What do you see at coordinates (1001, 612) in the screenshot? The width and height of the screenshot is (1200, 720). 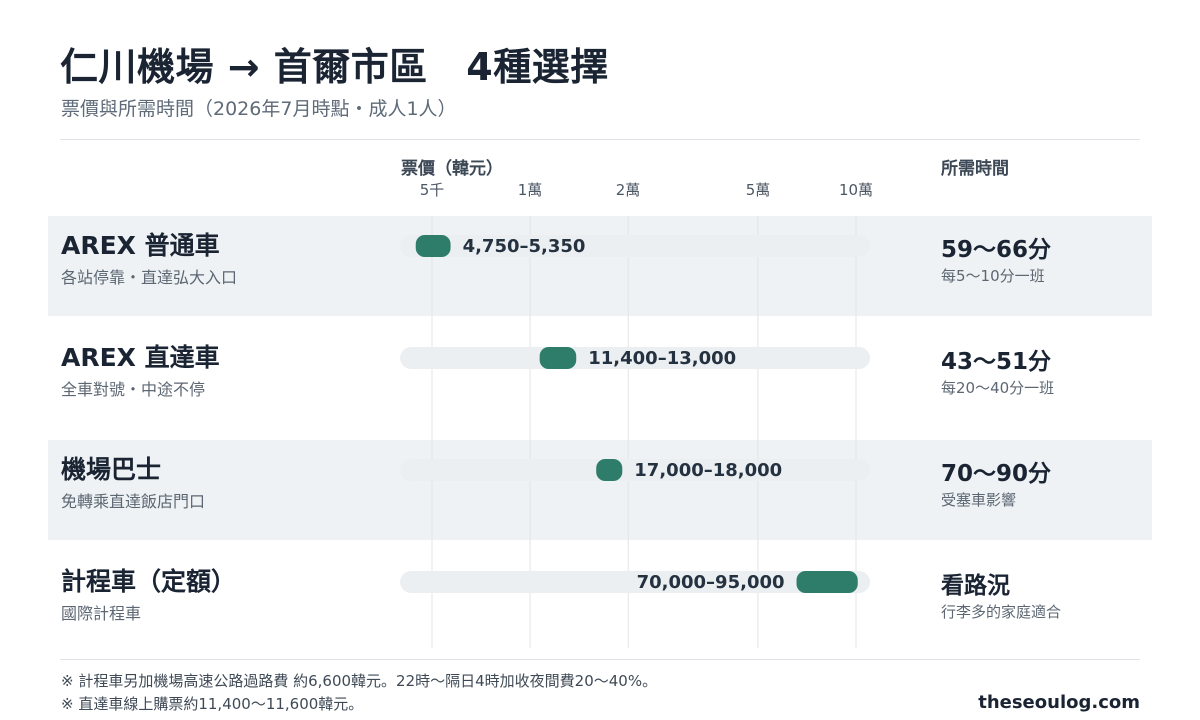 I see `row-note-taxi: 行李多的家庭適合` at bounding box center [1001, 612].